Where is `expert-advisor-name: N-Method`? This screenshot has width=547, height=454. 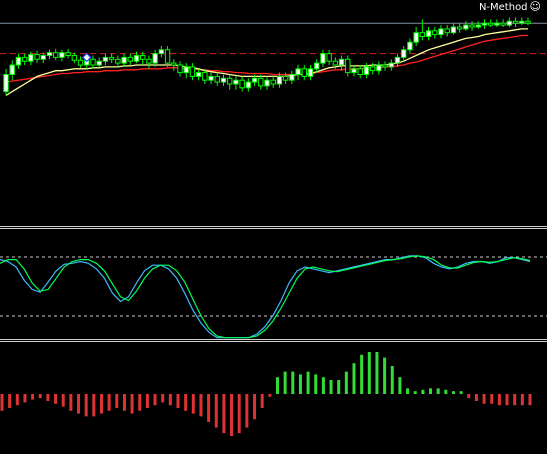 expert-advisor-name: N-Method is located at coordinates (503, 7).